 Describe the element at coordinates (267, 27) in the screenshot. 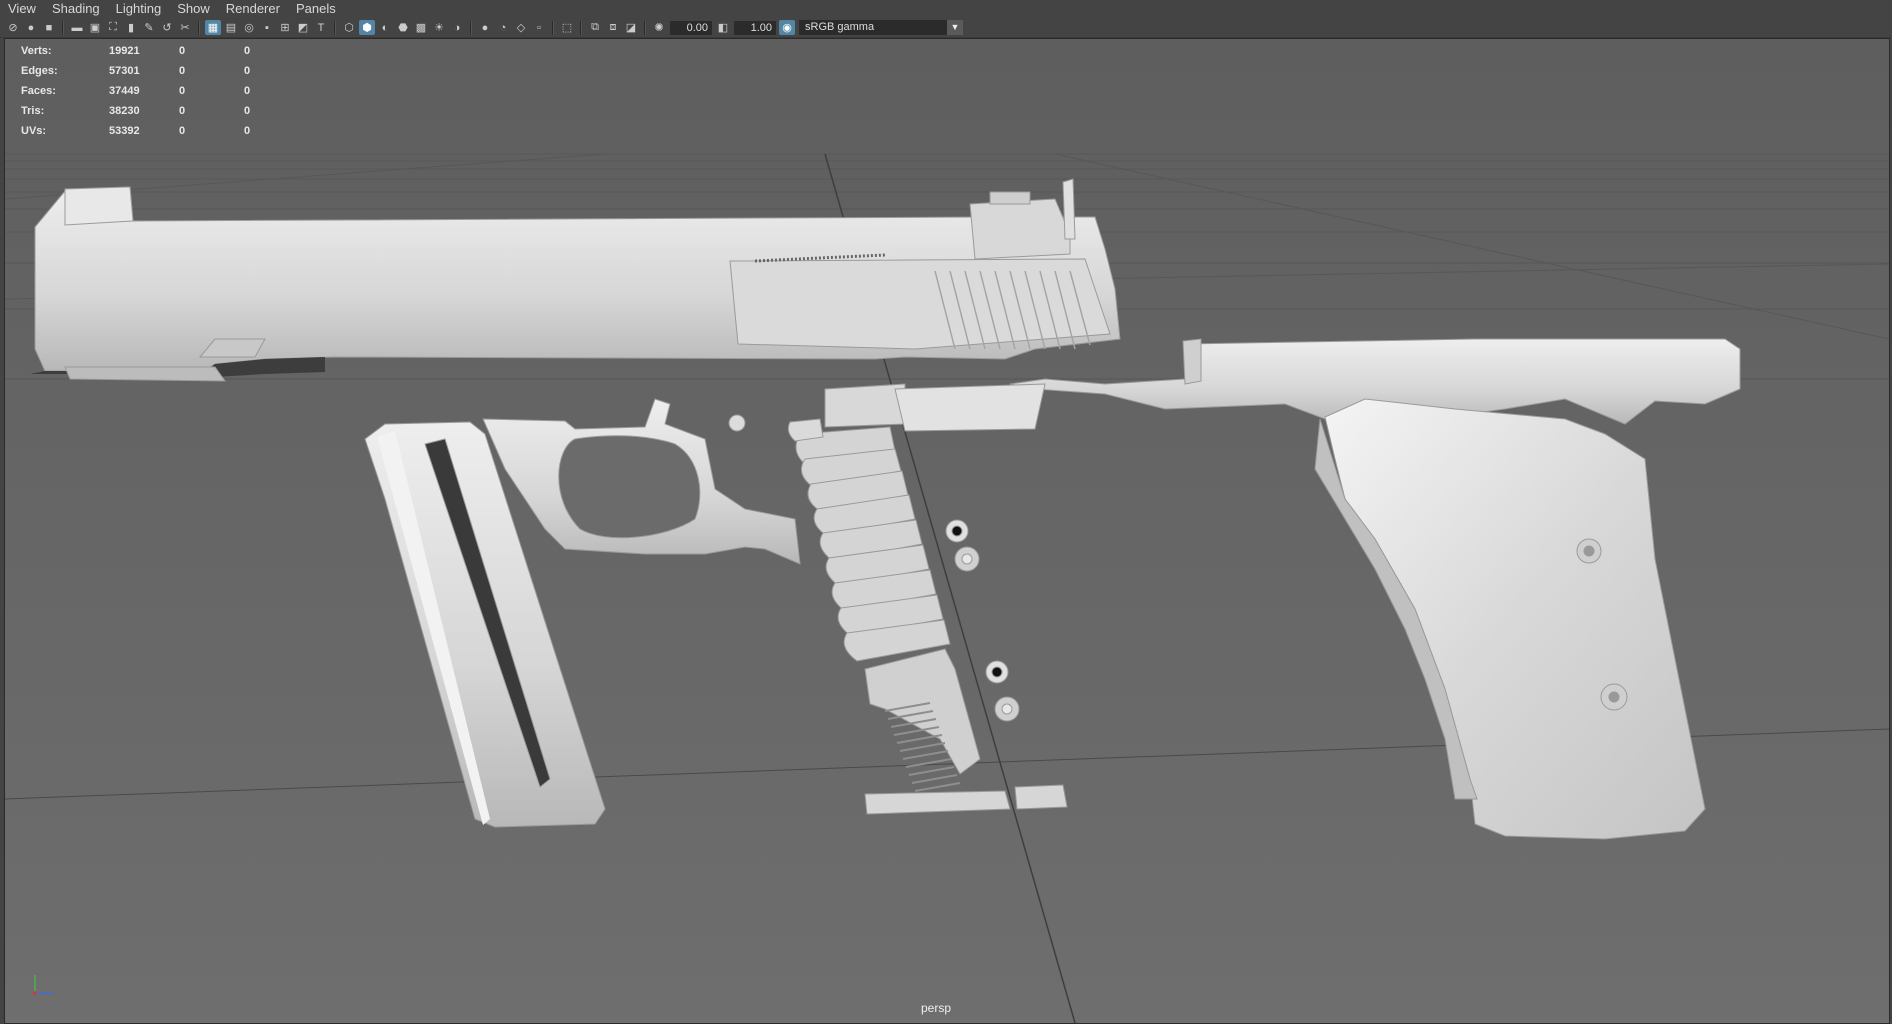

I see `safe-action-icon: ▪` at that location.